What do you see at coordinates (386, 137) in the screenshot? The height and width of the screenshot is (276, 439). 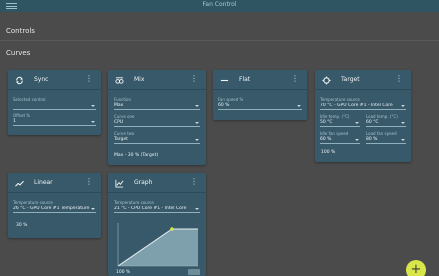 I see `load-fan-speed-select: Load fan speed 80 %` at bounding box center [386, 137].